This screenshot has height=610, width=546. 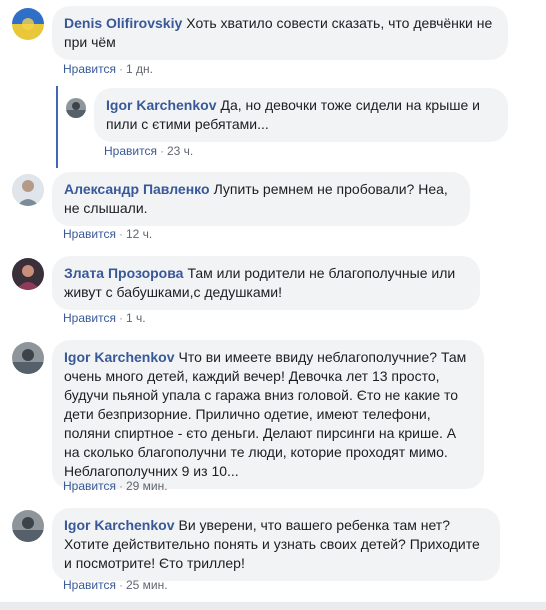 I want to click on comment-actions: Нравится · 1 ч., so click(x=104, y=318).